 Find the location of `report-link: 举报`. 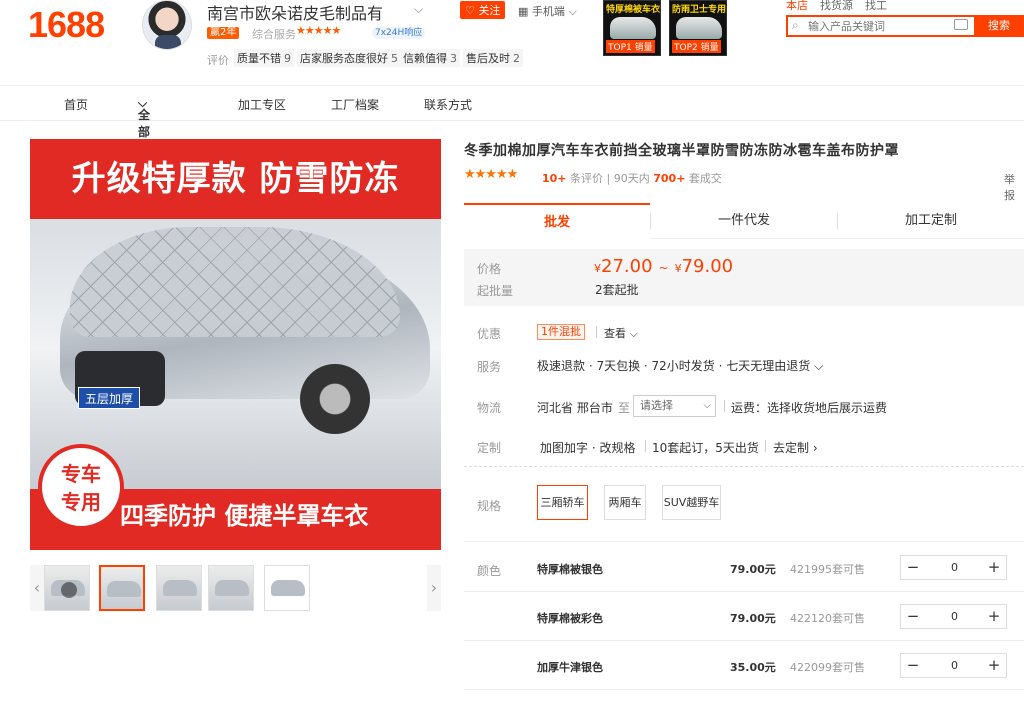

report-link: 举报 is located at coordinates (1014, 187).